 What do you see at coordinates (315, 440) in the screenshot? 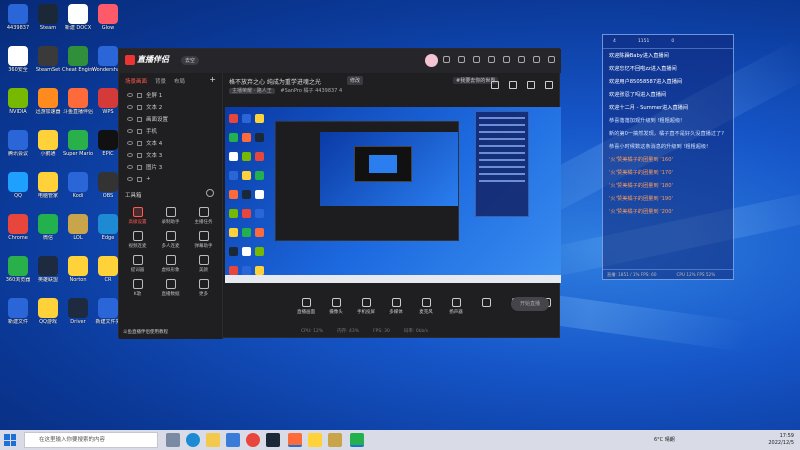
I see `norton-icon` at bounding box center [315, 440].